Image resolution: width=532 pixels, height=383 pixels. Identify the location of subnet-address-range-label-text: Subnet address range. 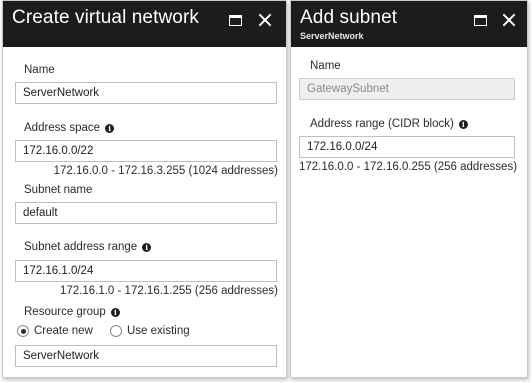
(81, 247).